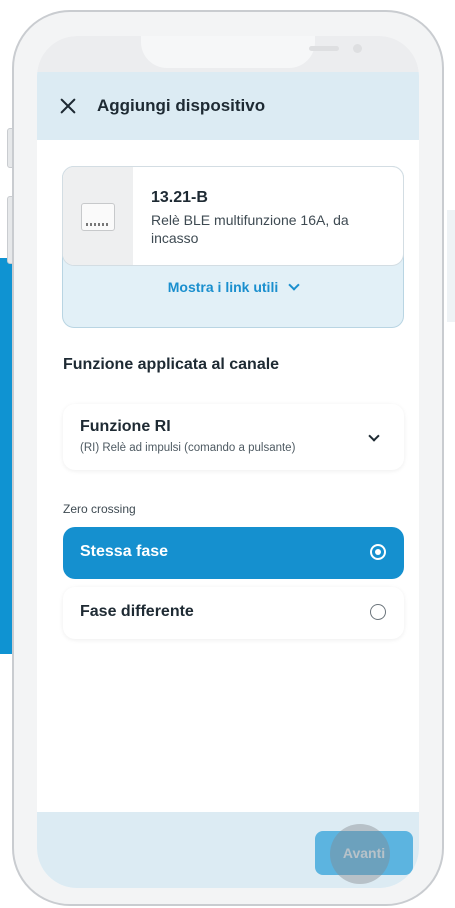 This screenshot has width=455, height=908. Describe the element at coordinates (451, 266) in the screenshot. I see `background-edge` at that location.